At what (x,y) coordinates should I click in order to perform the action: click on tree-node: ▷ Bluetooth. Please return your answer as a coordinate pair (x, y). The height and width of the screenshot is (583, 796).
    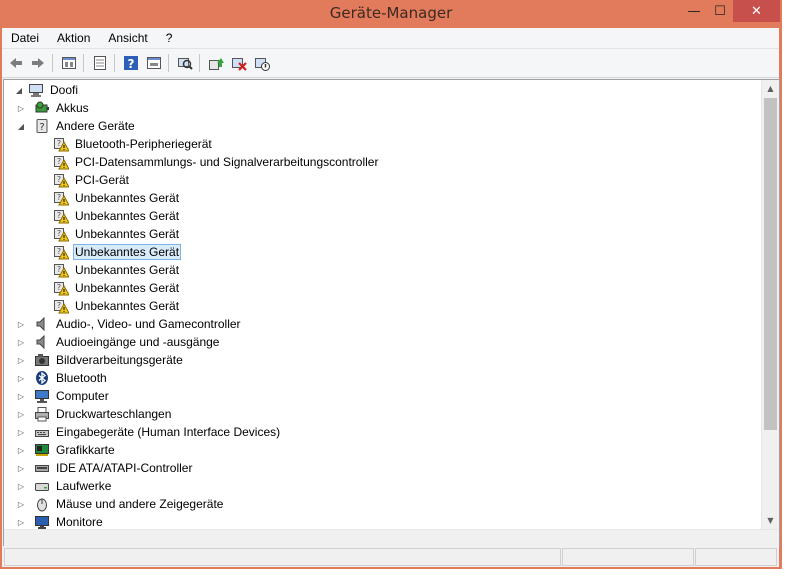
    Looking at the image, I should click on (63, 378).